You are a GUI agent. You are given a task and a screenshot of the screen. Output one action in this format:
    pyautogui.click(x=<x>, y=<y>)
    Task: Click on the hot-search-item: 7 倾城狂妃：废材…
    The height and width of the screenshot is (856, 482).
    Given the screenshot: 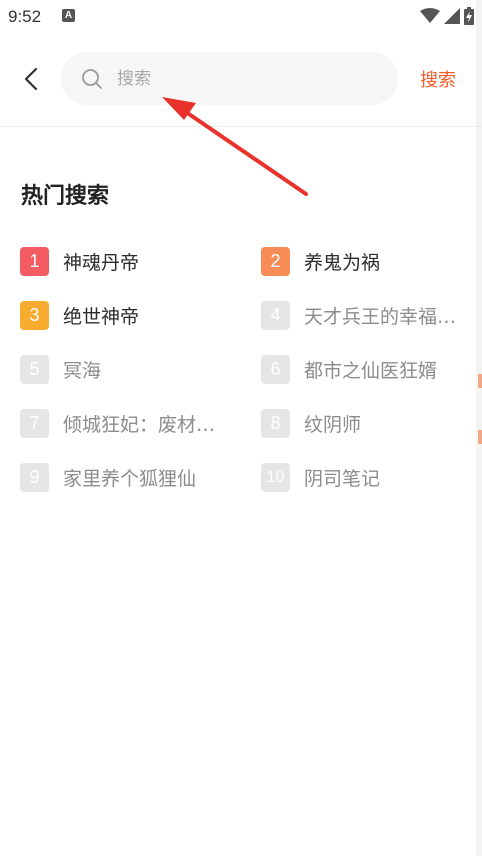 What is the action you would take?
    pyautogui.click(x=117, y=423)
    